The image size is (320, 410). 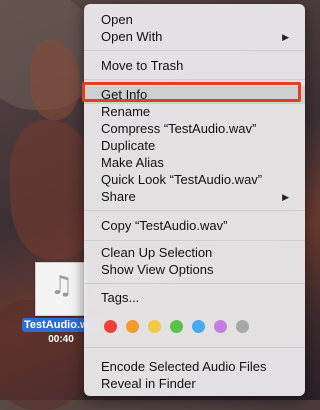 I want to click on menu-item-label: Rename, so click(x=126, y=111).